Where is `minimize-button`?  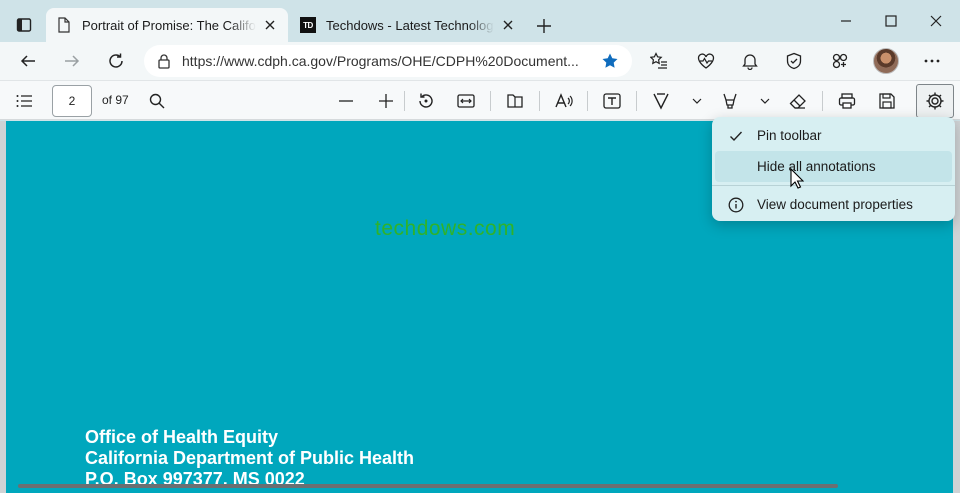
minimize-button is located at coordinates (846, 21).